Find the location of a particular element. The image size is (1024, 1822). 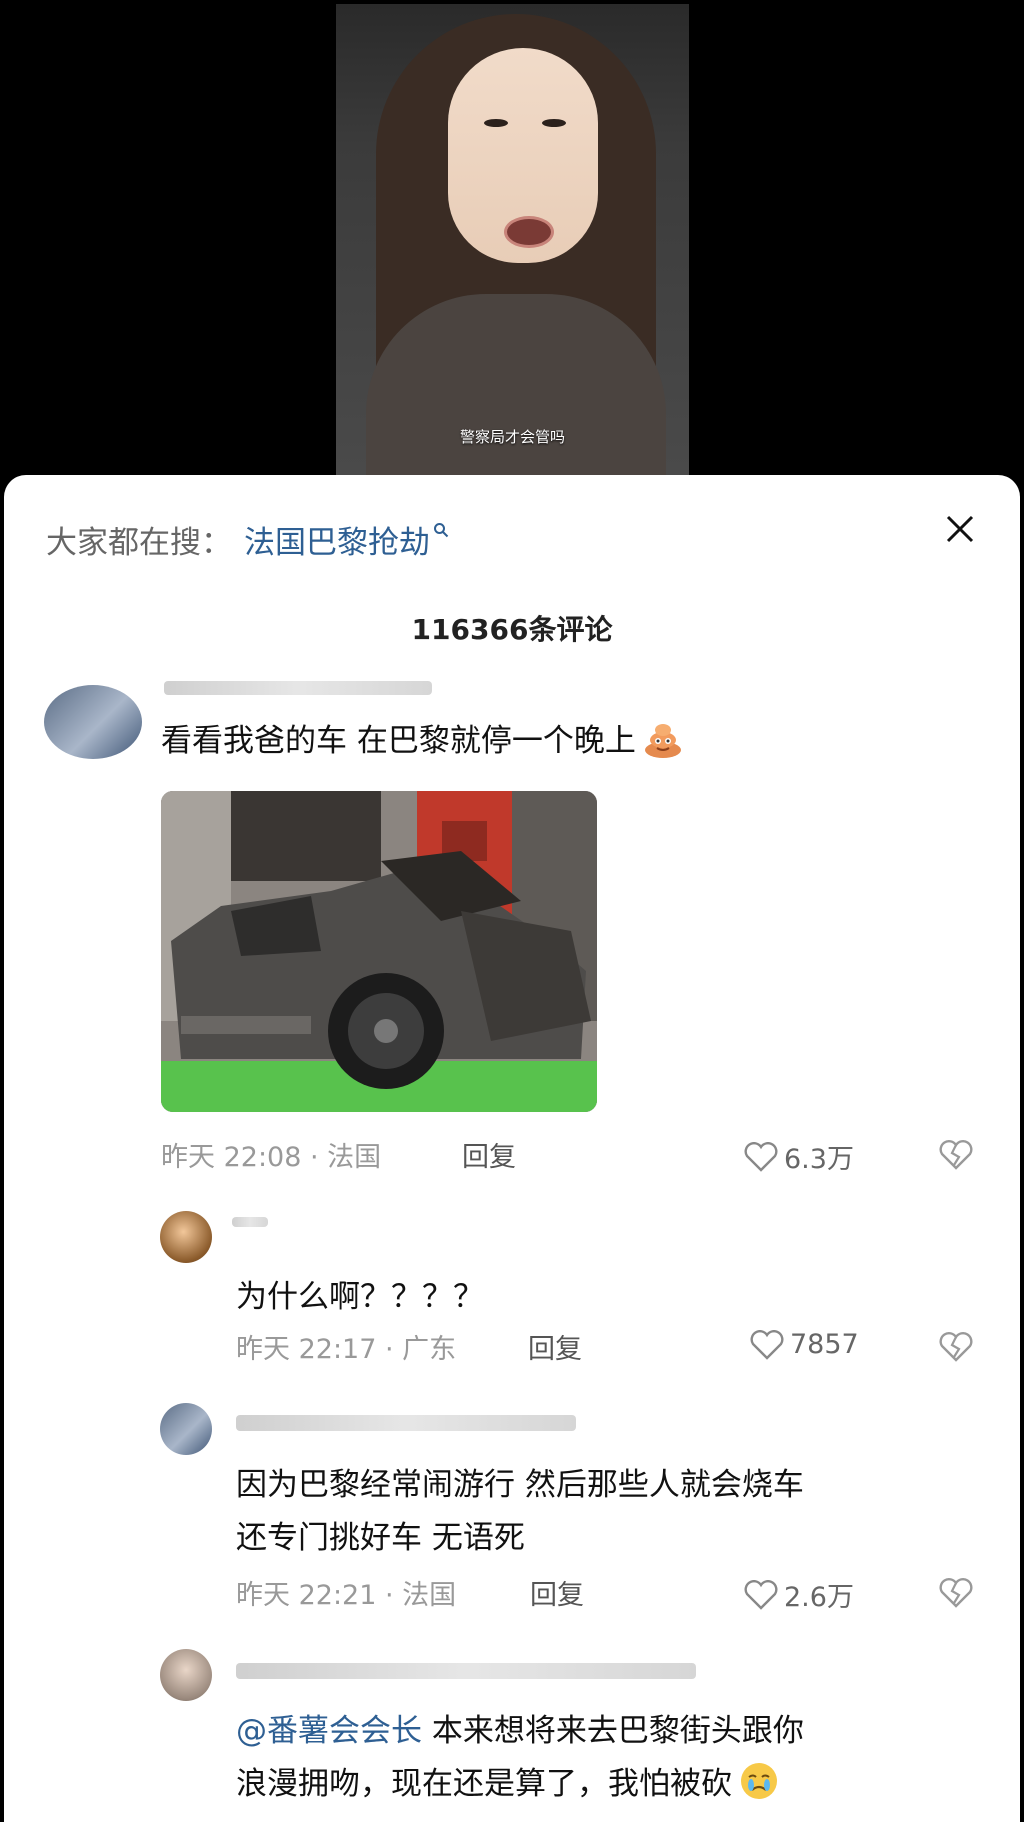

like-button: 7857 is located at coordinates (804, 1344).